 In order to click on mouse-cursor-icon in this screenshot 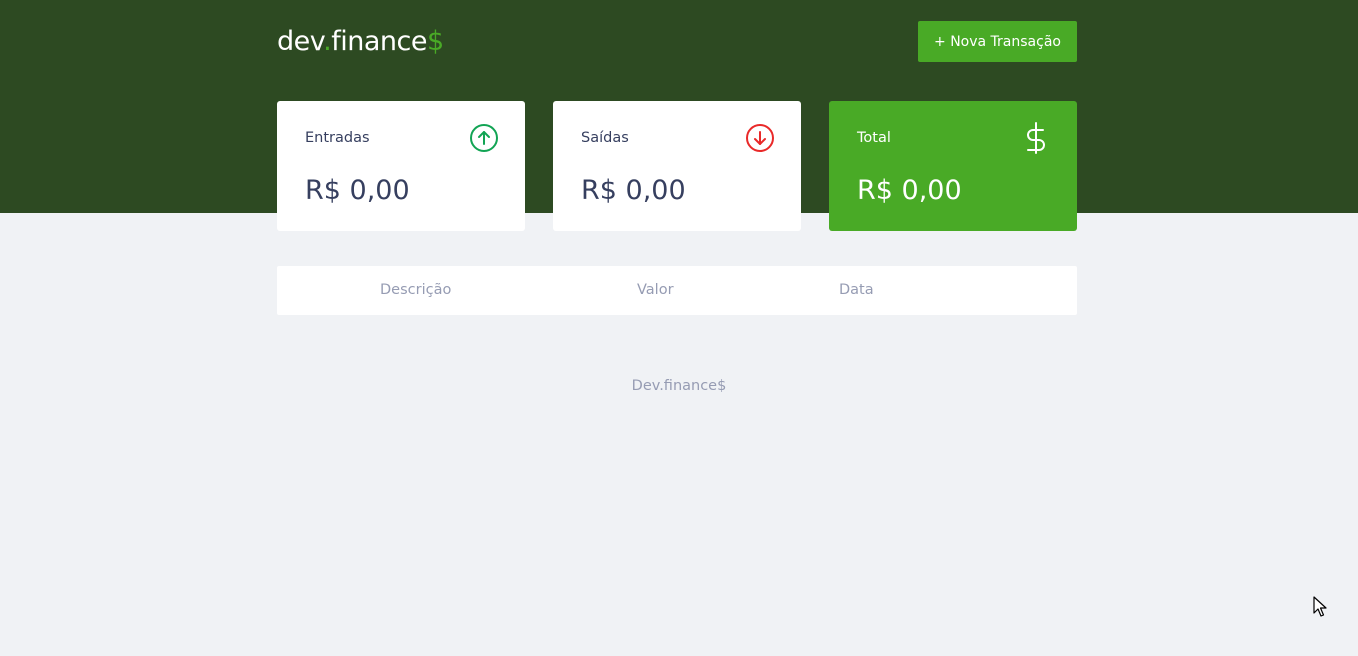, I will do `click(1320, 606)`.